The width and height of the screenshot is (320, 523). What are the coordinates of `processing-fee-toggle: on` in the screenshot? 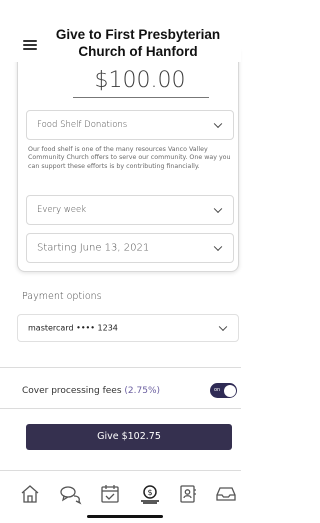 It's located at (223, 390).